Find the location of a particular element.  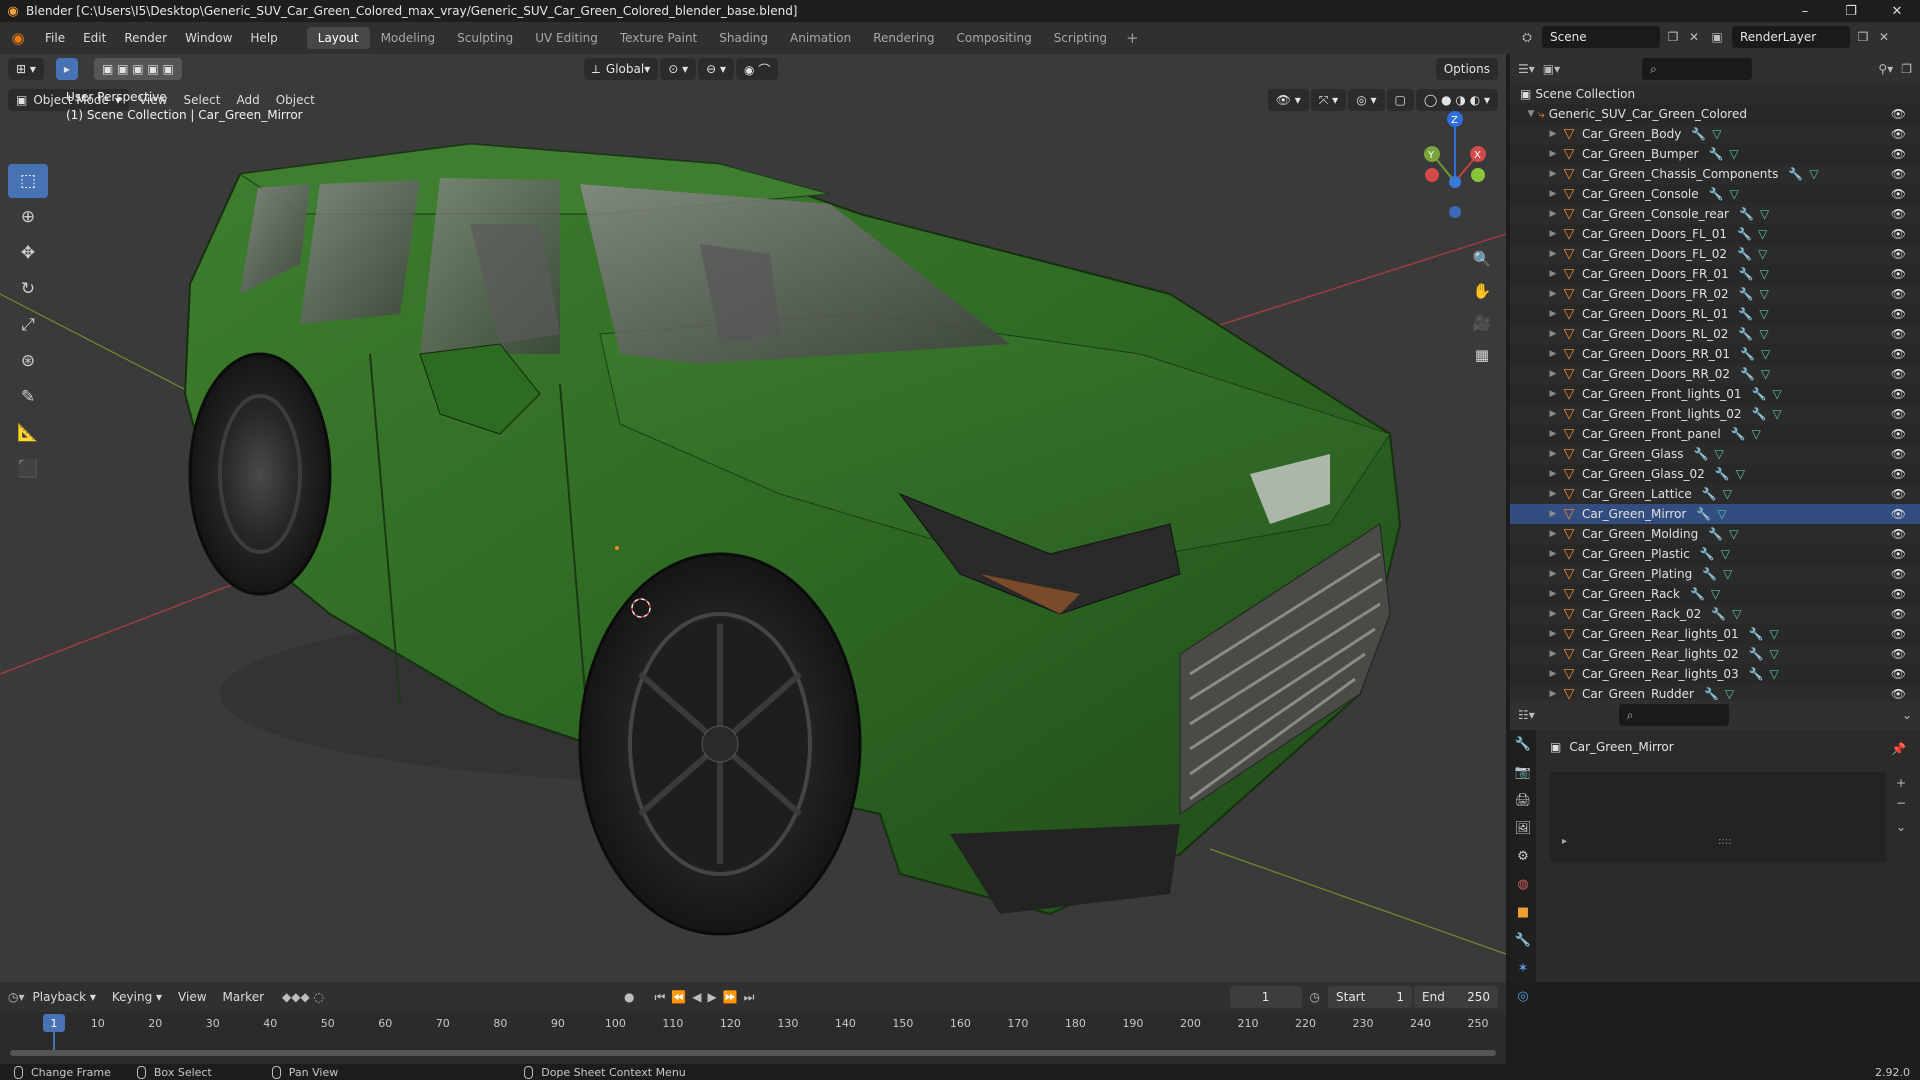

display-mode-icon: ▣▾ is located at coordinates (1551, 69).